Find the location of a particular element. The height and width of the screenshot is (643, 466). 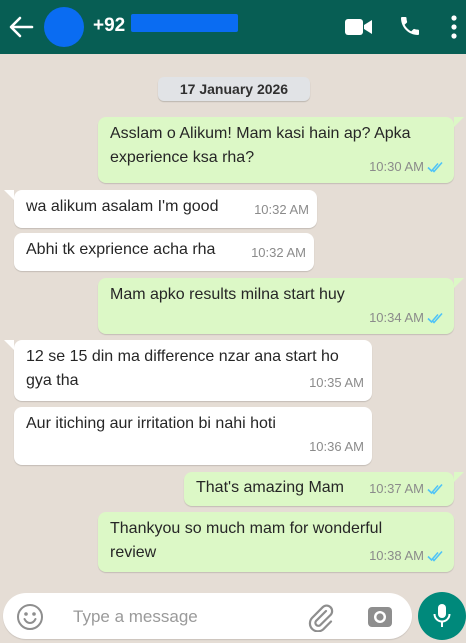

back-arrow-icon is located at coordinates (21, 27).